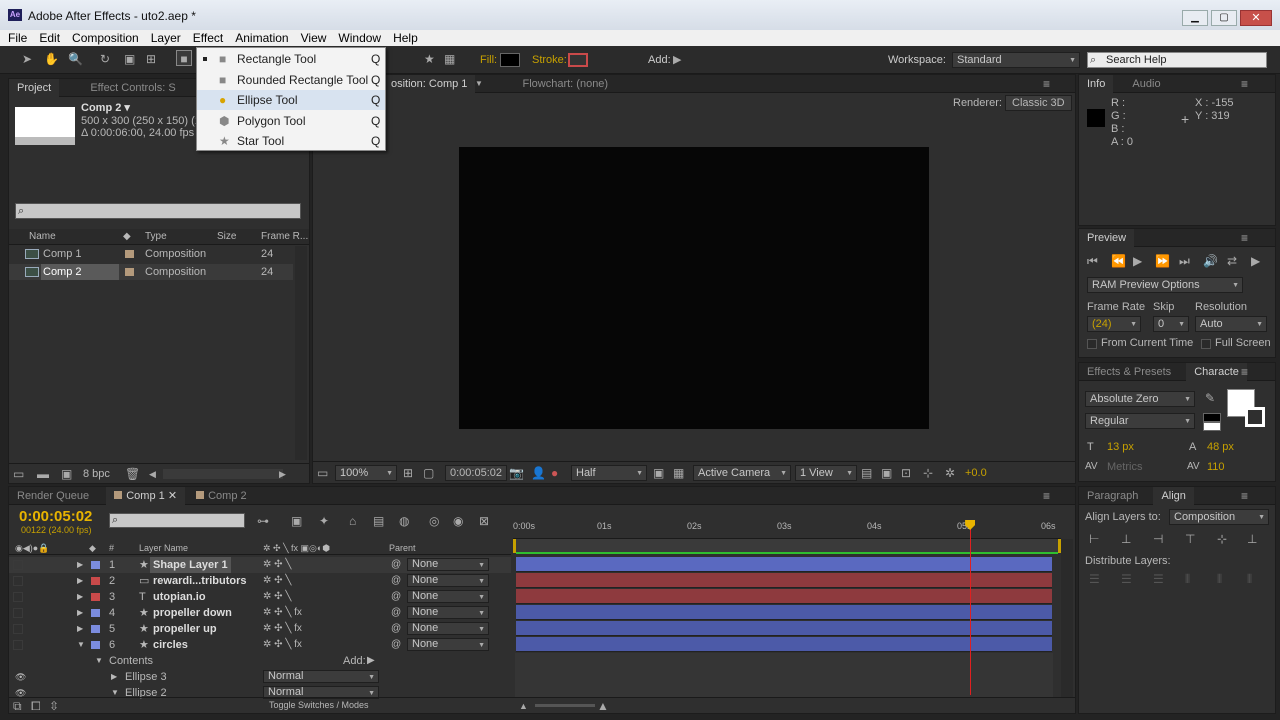 Image resolution: width=1280 pixels, height=720 pixels. What do you see at coordinates (1195, 18) in the screenshot?
I see `minimize-button: ▁` at bounding box center [1195, 18].